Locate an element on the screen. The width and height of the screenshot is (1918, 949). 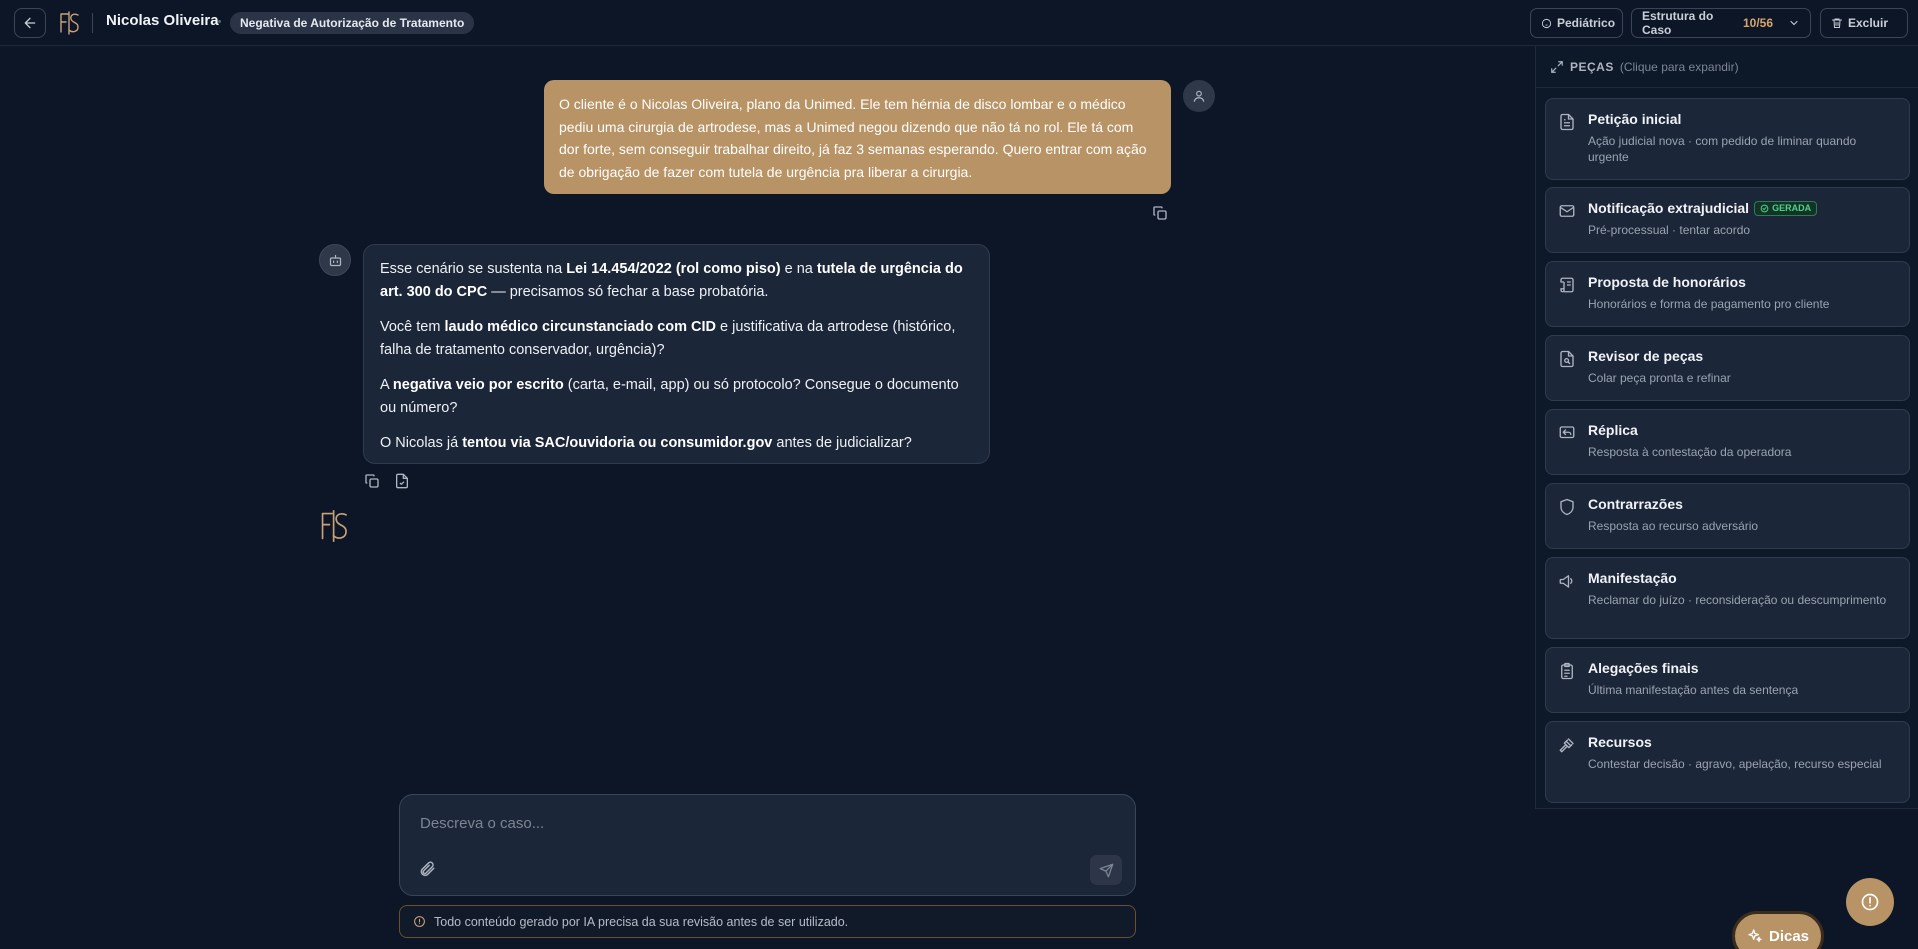
paperclip-icon is located at coordinates (428, 870).